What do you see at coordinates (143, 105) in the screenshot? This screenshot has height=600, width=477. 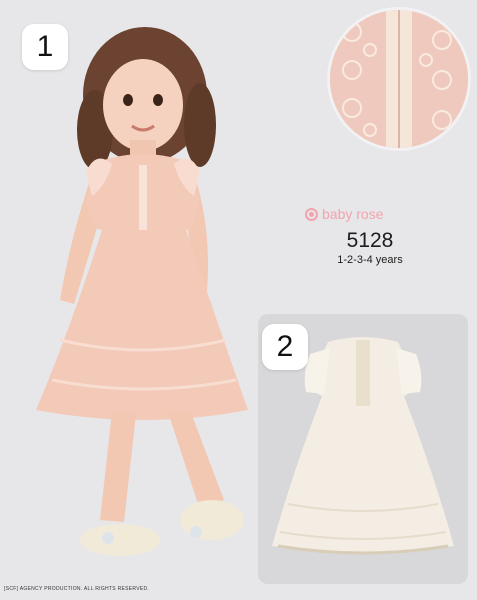 I see `face` at bounding box center [143, 105].